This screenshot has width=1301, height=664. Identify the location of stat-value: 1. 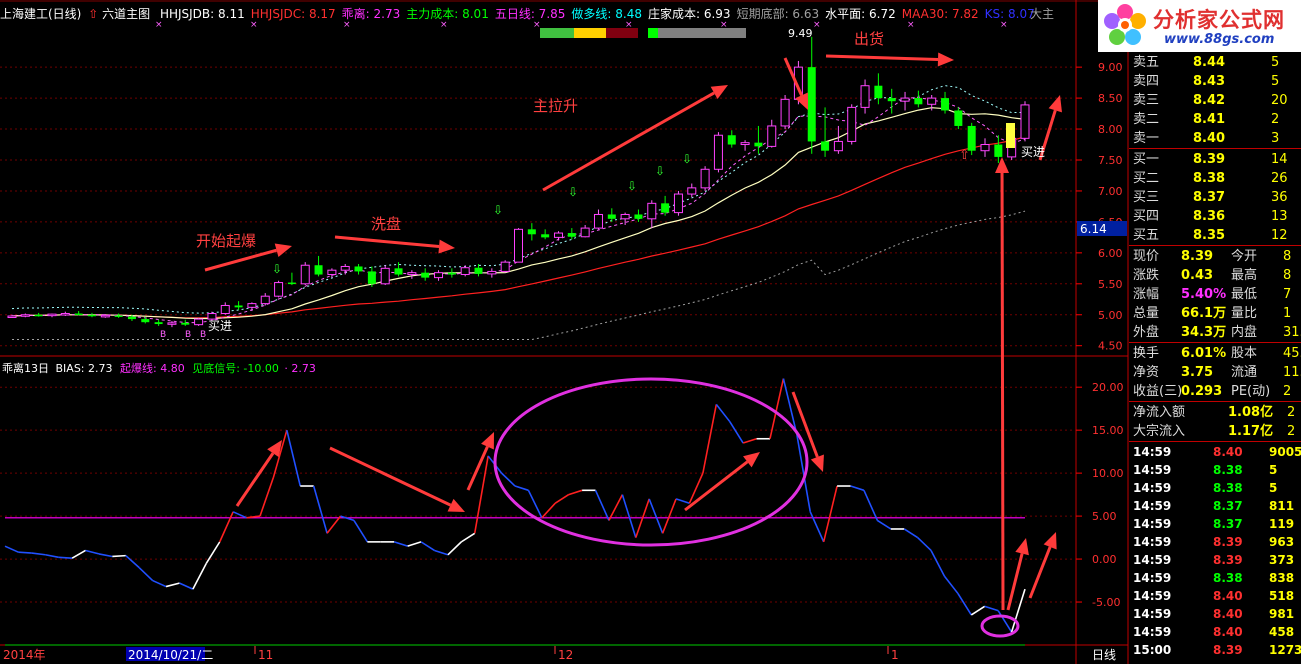
(1287, 313).